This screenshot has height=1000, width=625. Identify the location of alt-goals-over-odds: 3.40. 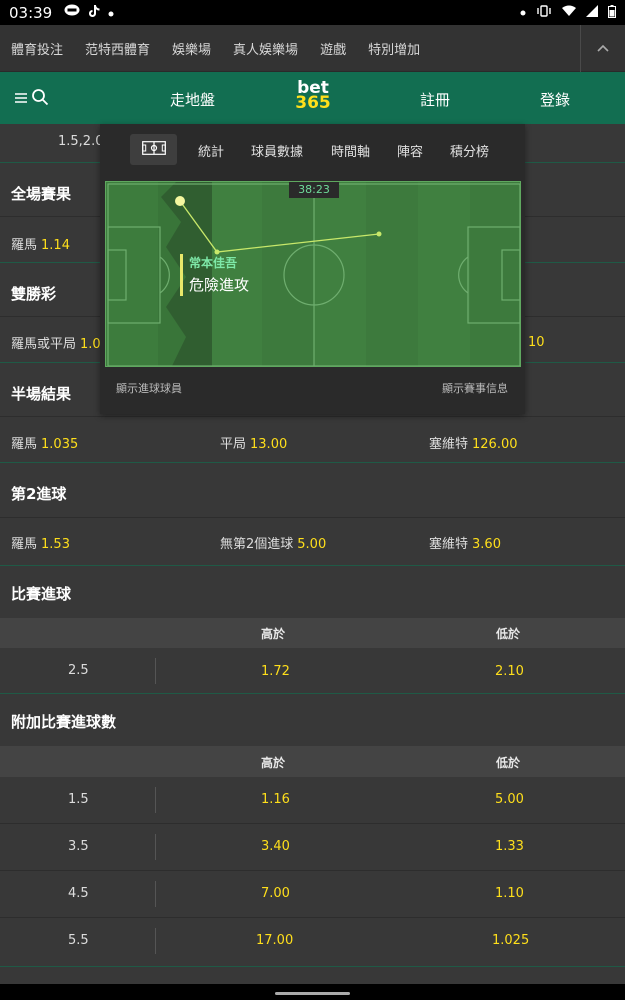
(275, 846).